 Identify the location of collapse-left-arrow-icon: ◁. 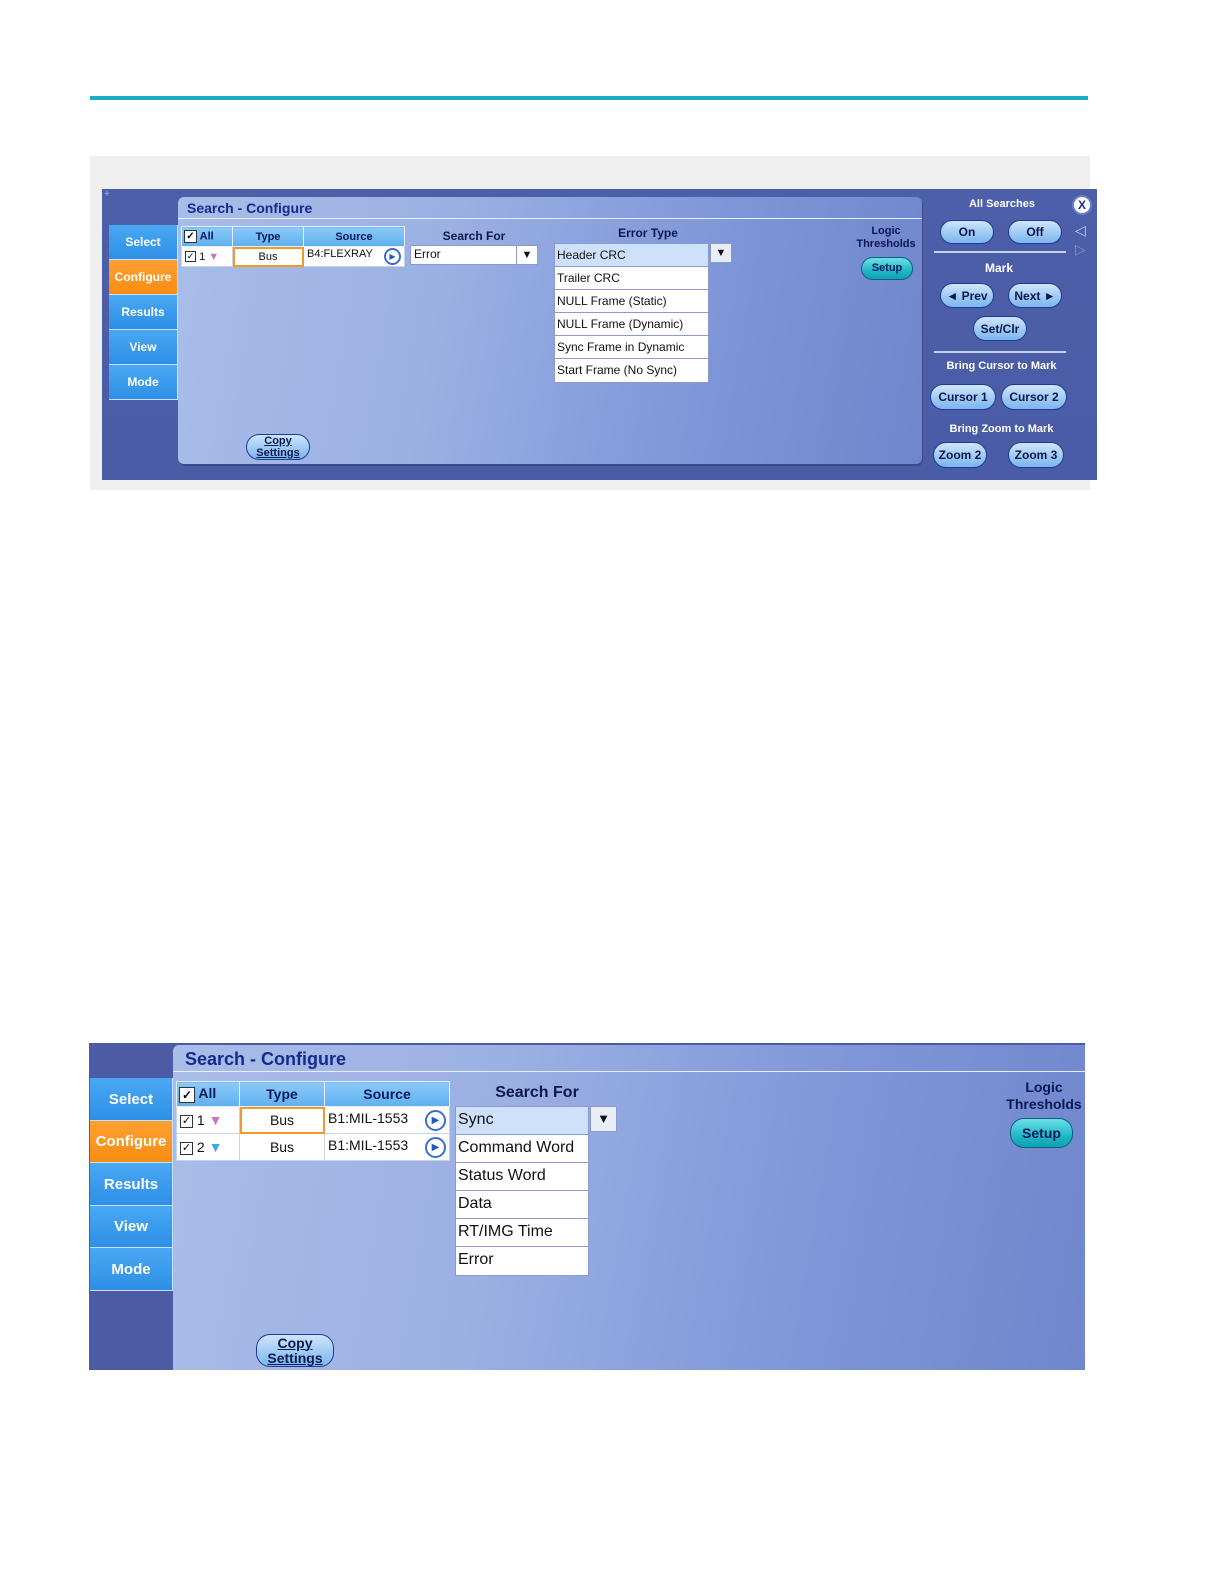
(1080, 230).